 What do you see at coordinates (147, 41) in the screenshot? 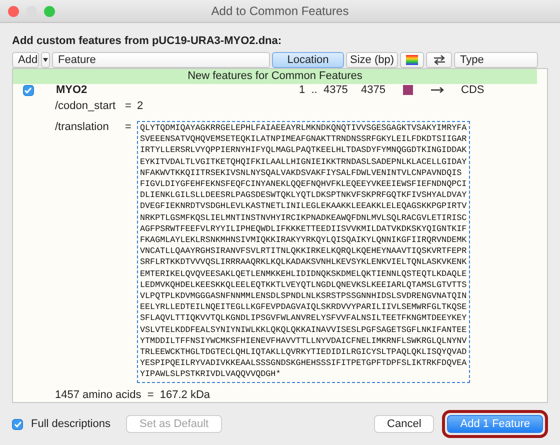
I see `dialog-heading: Add custom features from pUC19-URA3-MYO2.dna:` at bounding box center [147, 41].